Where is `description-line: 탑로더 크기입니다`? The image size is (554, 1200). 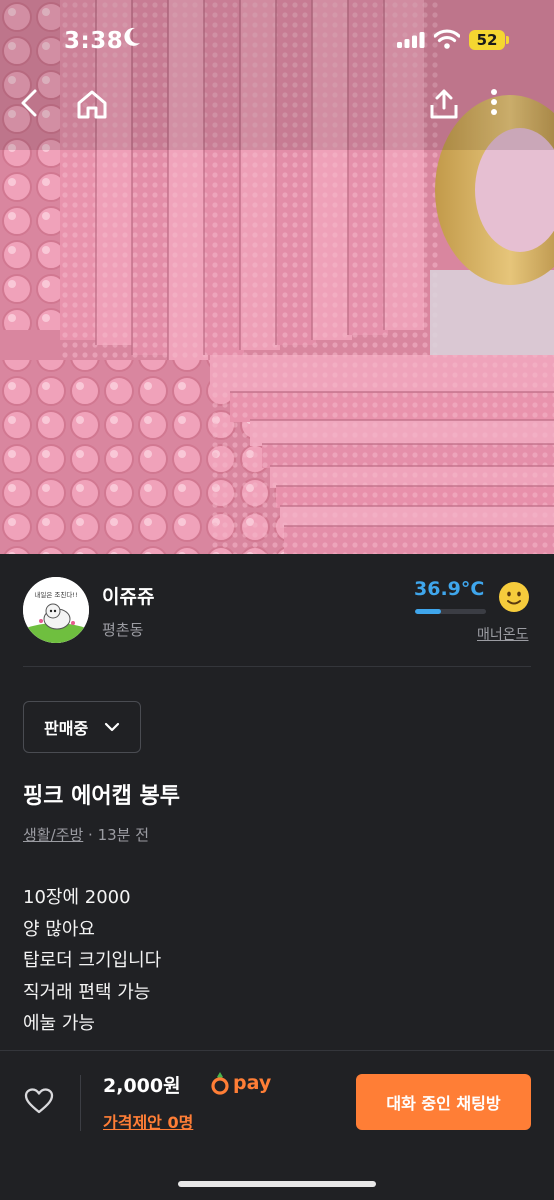 description-line: 탑로더 크기입니다 is located at coordinates (92, 960).